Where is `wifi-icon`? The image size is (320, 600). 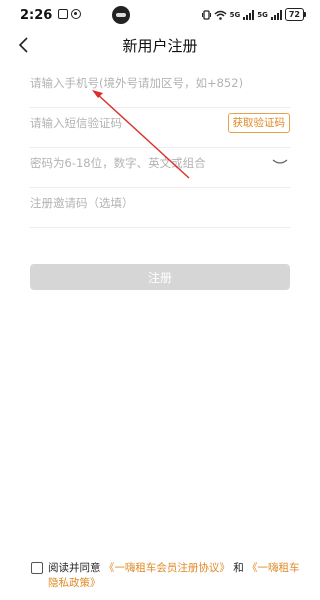 wifi-icon is located at coordinates (220, 15).